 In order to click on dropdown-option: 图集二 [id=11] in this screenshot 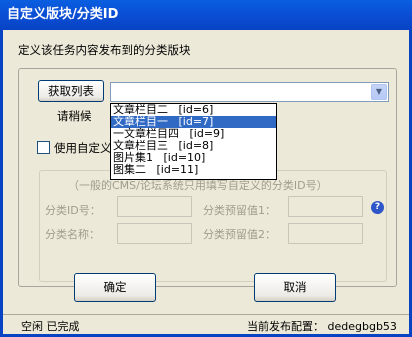, I will do `click(193, 170)`.